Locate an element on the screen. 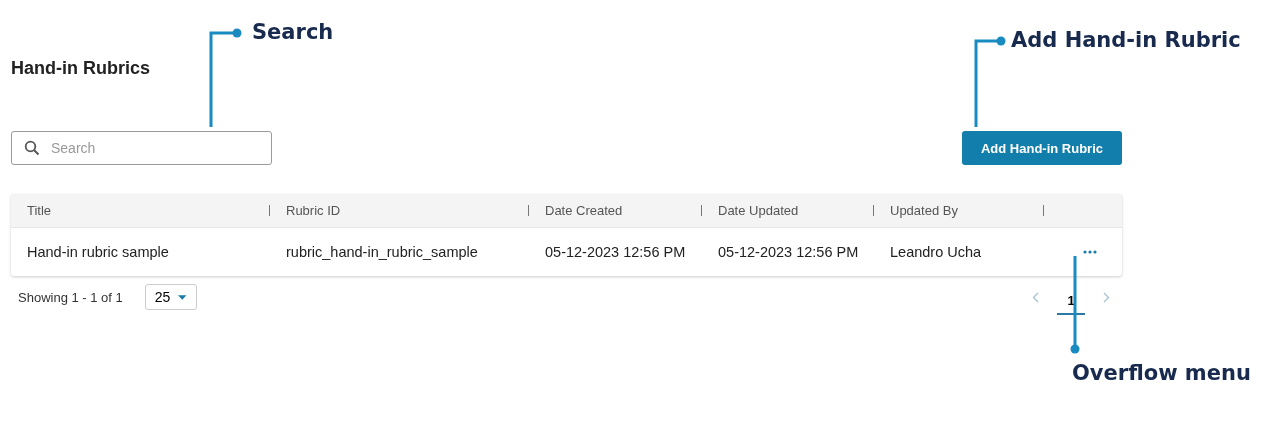 This screenshot has height=426, width=1266. callout-label: Overflow menu is located at coordinates (1161, 373).